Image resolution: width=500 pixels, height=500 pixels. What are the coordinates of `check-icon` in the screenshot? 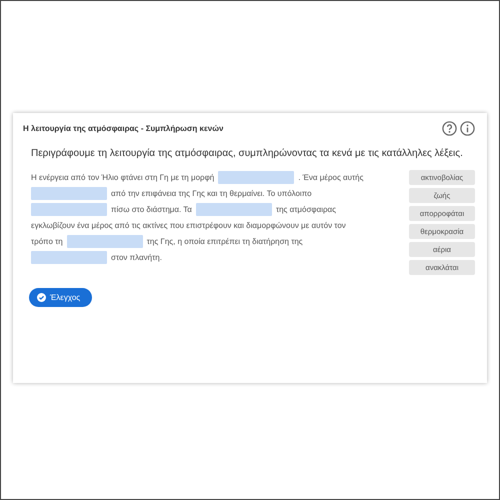 It's located at (41, 297).